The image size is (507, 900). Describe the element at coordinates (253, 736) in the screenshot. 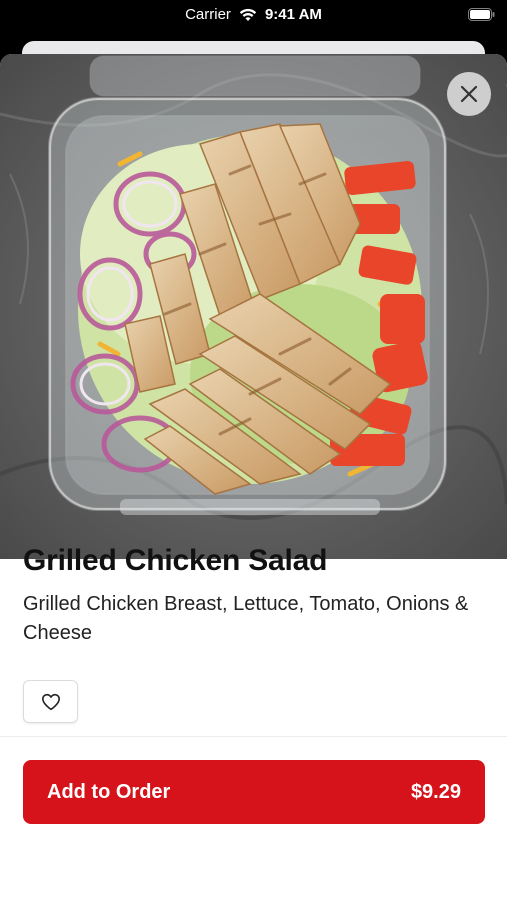

I see `divider` at that location.